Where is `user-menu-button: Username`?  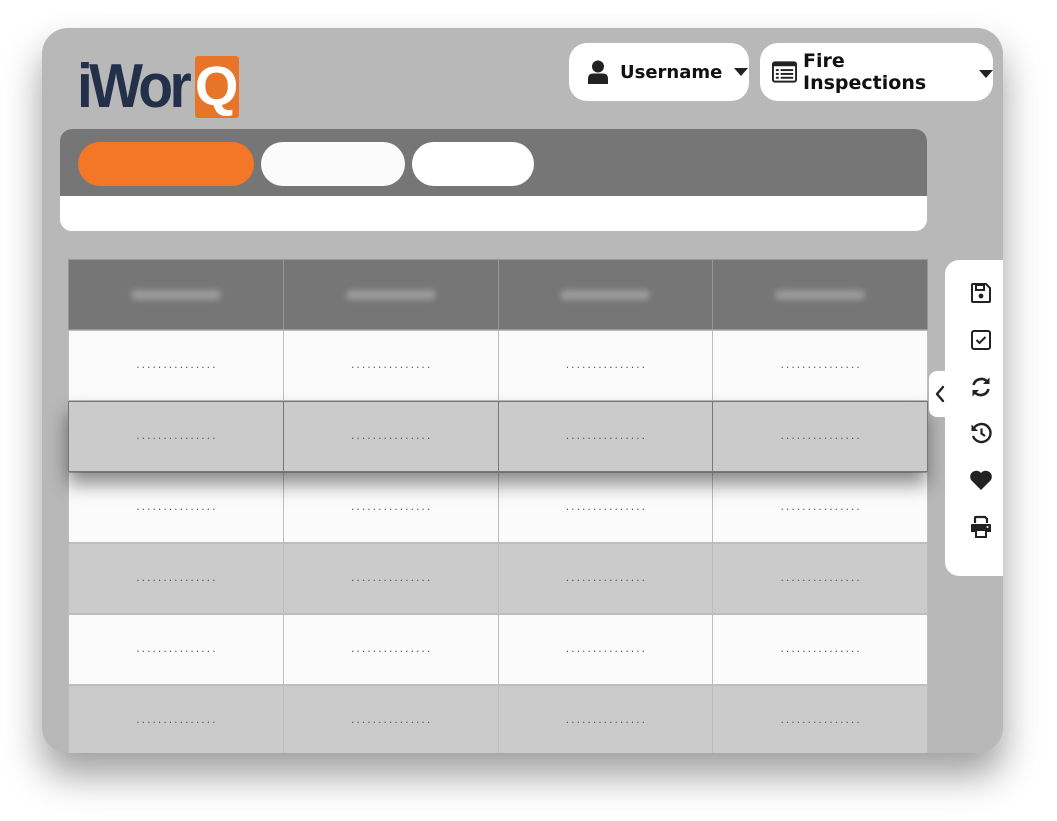 user-menu-button: Username is located at coordinates (659, 72).